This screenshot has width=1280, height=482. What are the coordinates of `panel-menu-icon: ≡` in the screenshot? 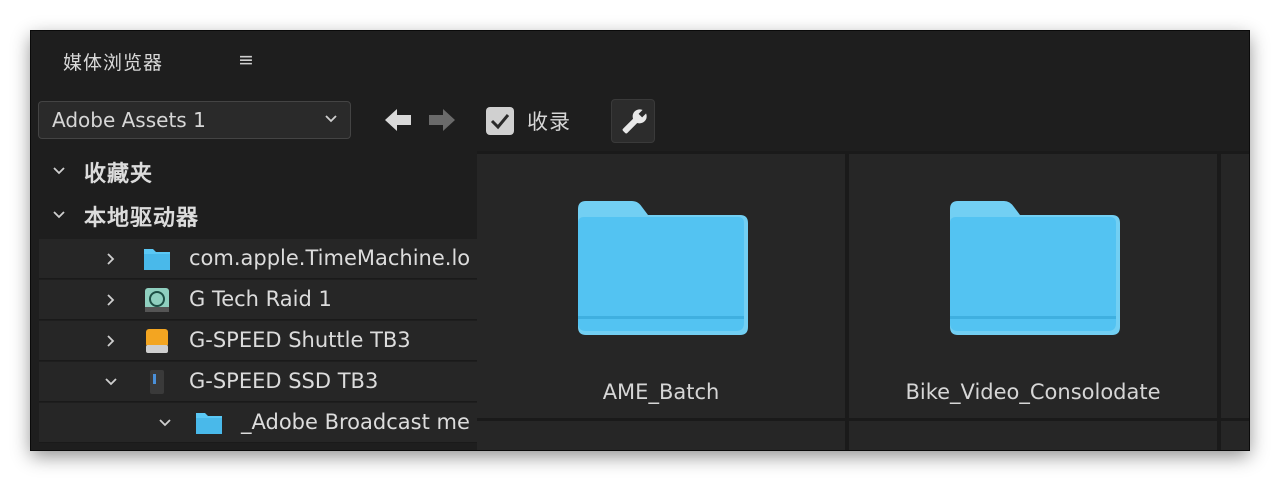 It's located at (246, 60).